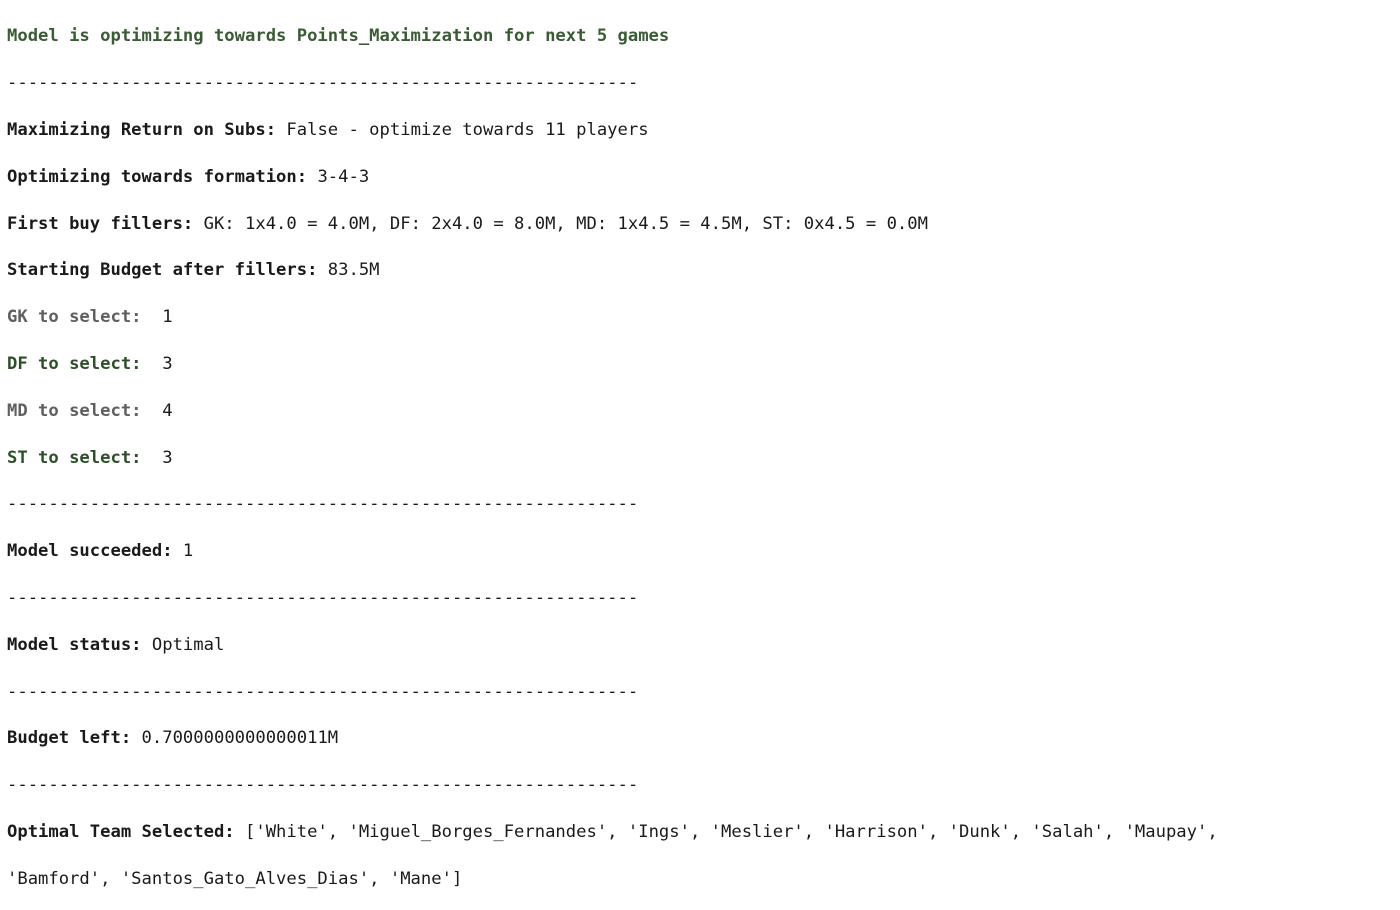  I want to click on budget-left-value: 0.7000000000000011M, so click(235, 738).